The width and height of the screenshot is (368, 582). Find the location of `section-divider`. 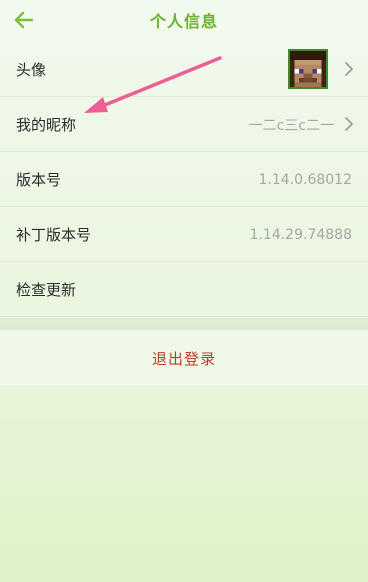

section-divider is located at coordinates (184, 324).